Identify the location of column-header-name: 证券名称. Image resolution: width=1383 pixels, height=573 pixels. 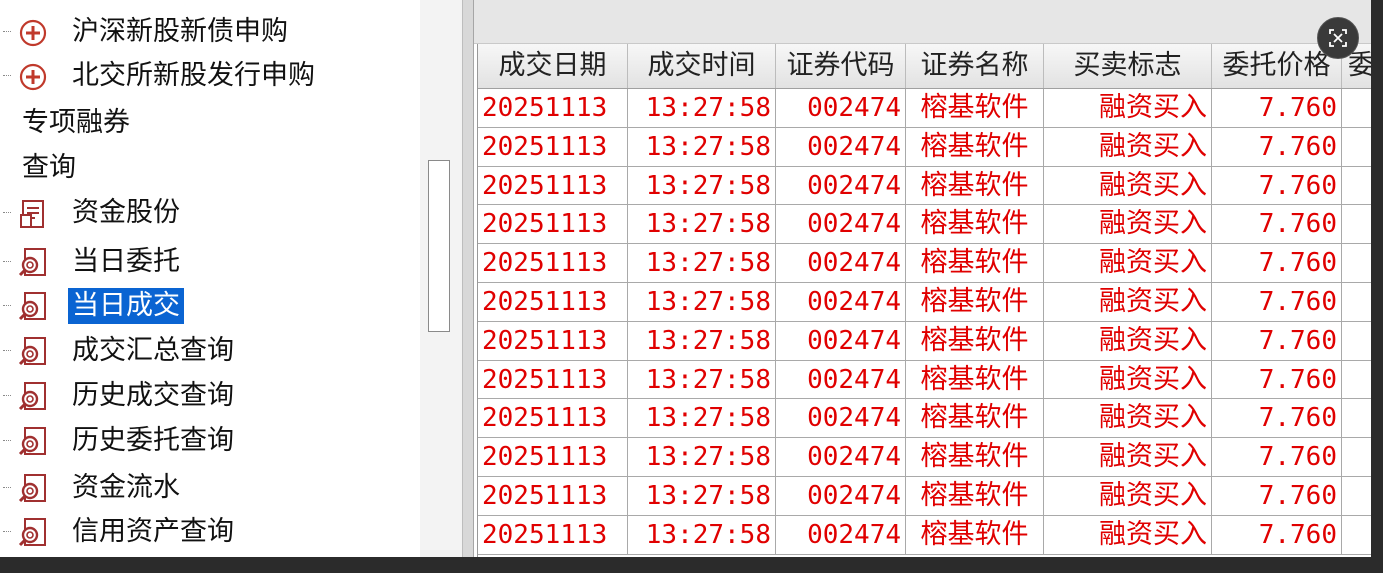
(975, 66).